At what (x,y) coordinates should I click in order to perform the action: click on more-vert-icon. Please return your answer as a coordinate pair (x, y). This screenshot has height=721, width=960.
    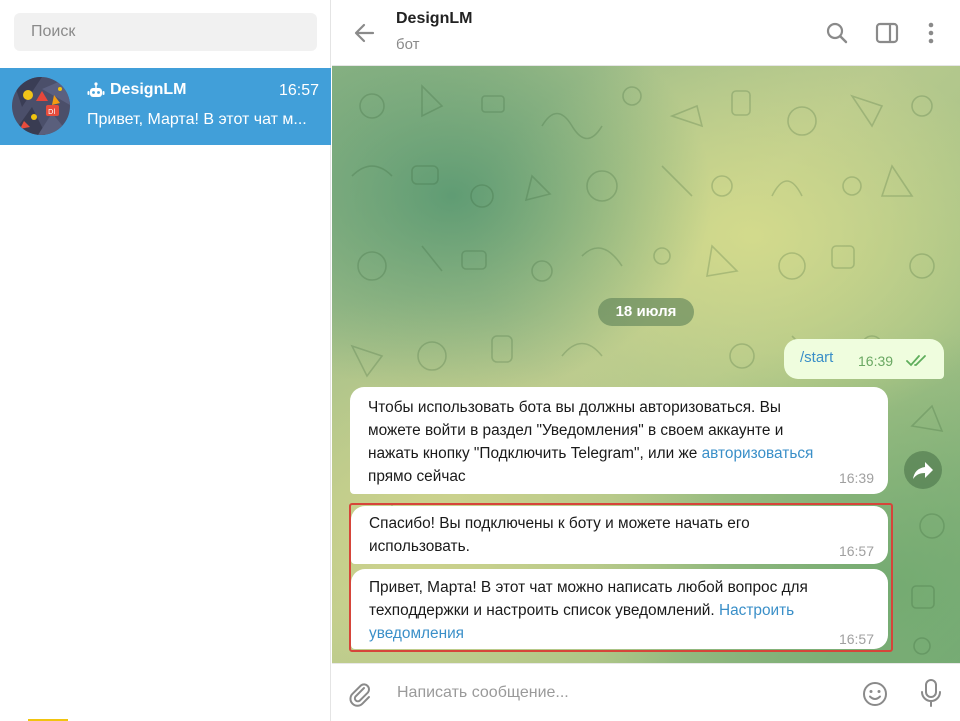
    Looking at the image, I should click on (931, 33).